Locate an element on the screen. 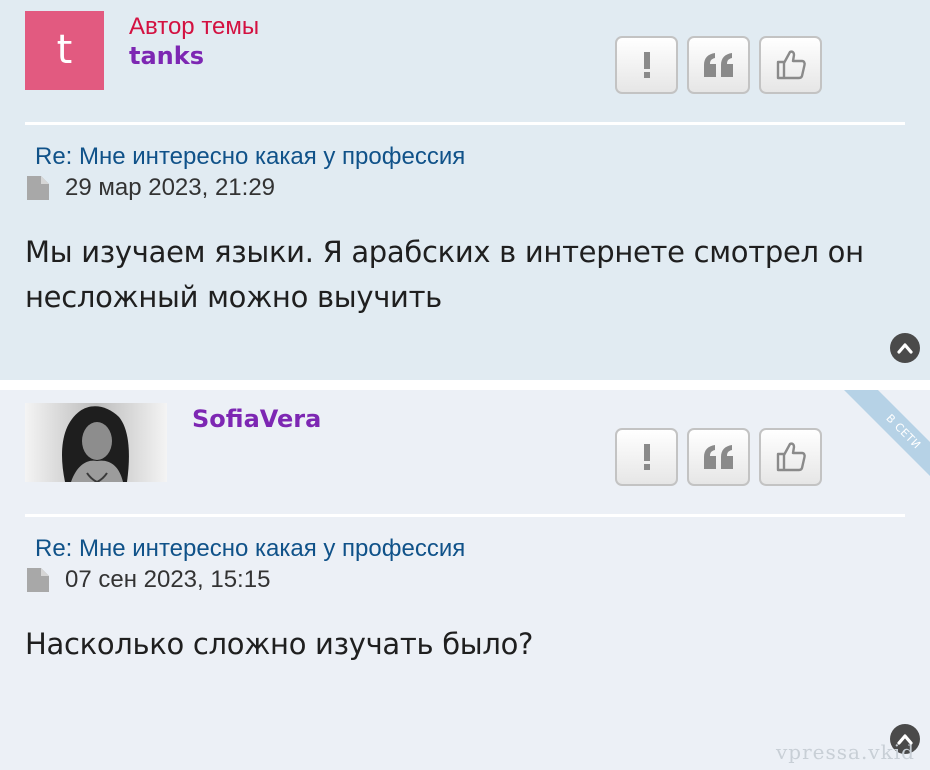 The image size is (930, 770). chevron-up-icon is located at coordinates (905, 348).